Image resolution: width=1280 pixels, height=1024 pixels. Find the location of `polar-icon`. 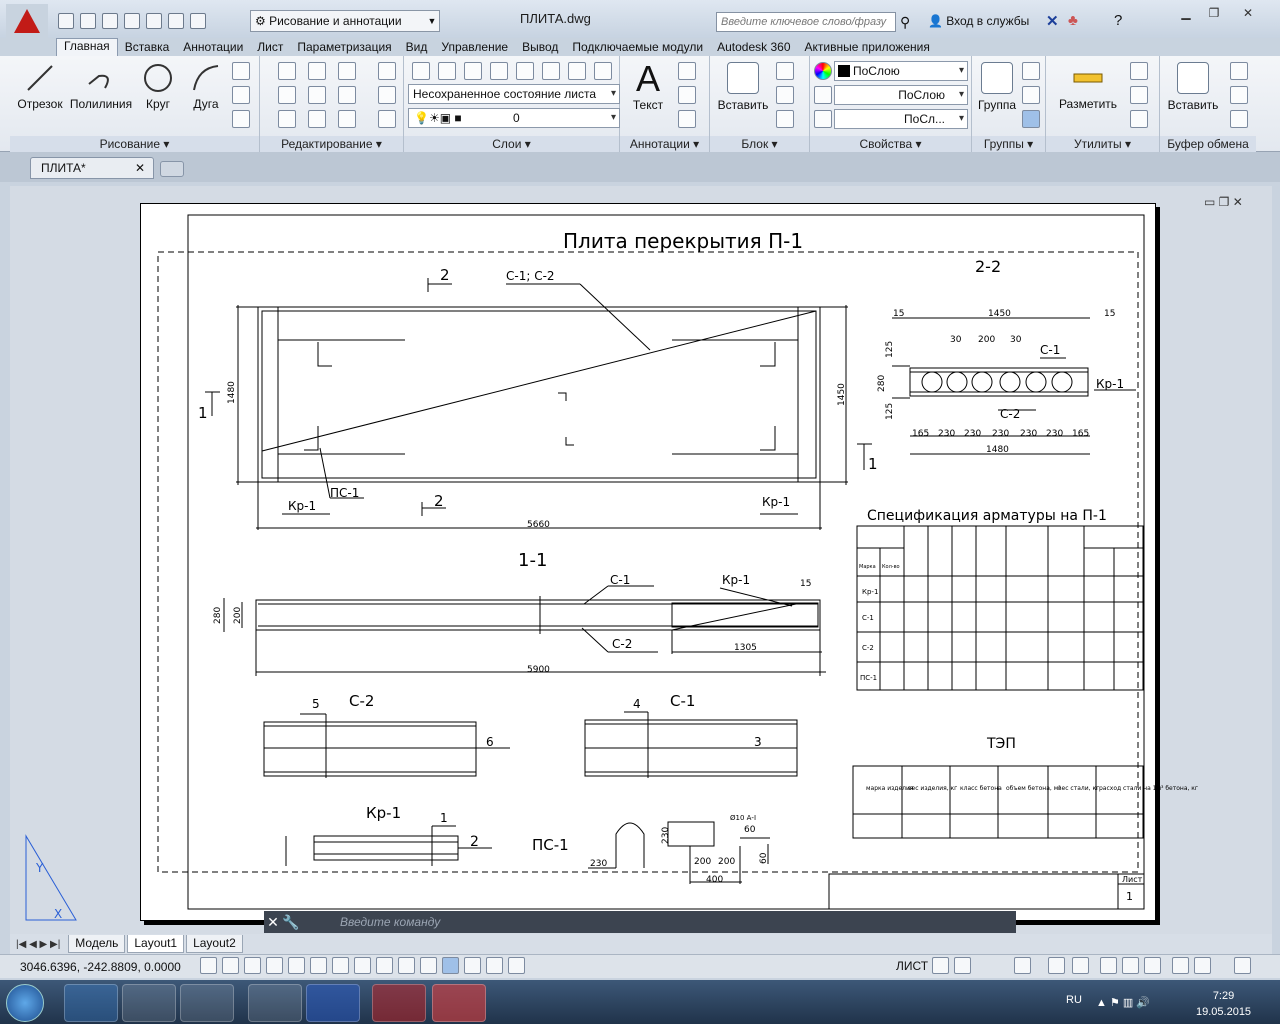

polar-icon is located at coordinates (296, 965).